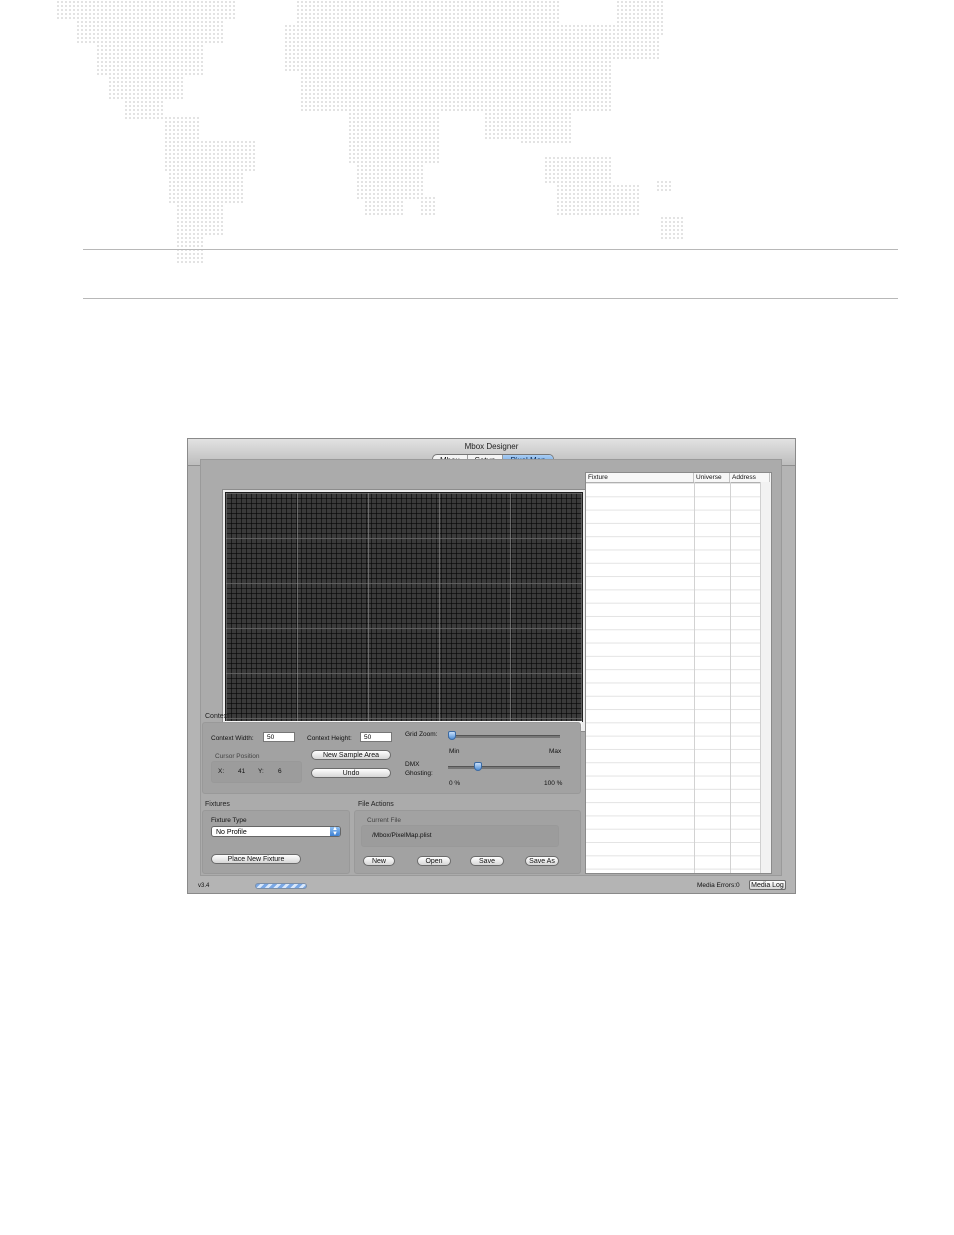 The height and width of the screenshot is (1235, 954). What do you see at coordinates (434, 861) in the screenshot?
I see `open-file-button: Open` at bounding box center [434, 861].